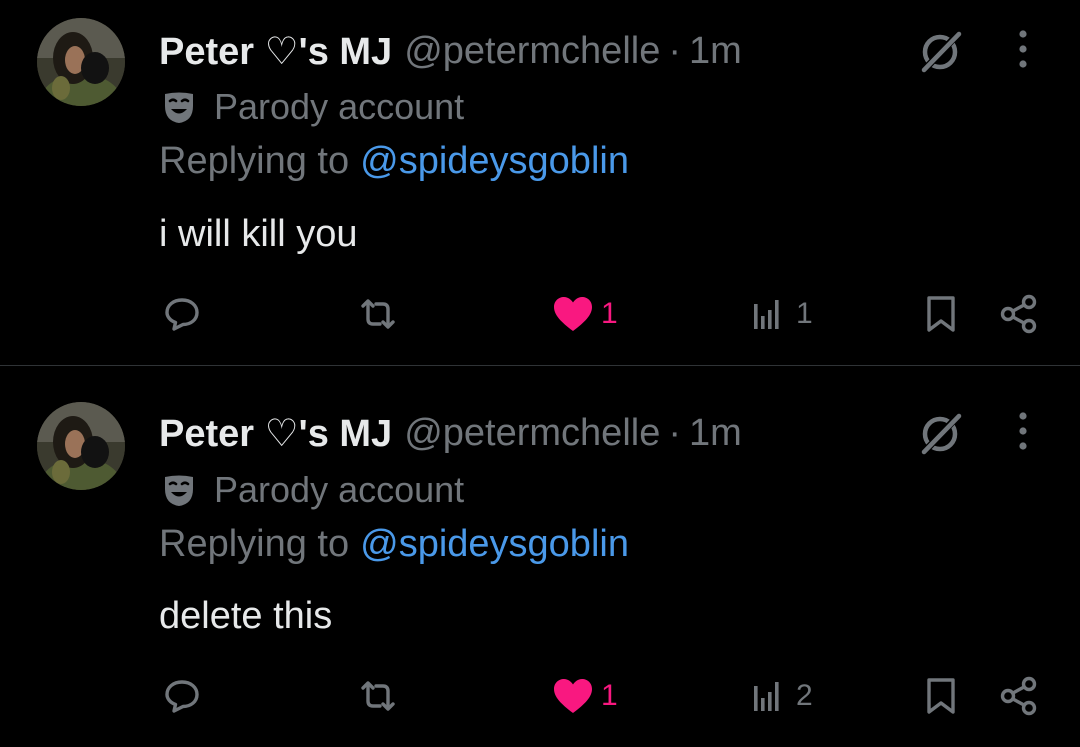 The width and height of the screenshot is (1080, 747). Describe the element at coordinates (246, 615) in the screenshot. I see `tweet-text: delete this` at that location.